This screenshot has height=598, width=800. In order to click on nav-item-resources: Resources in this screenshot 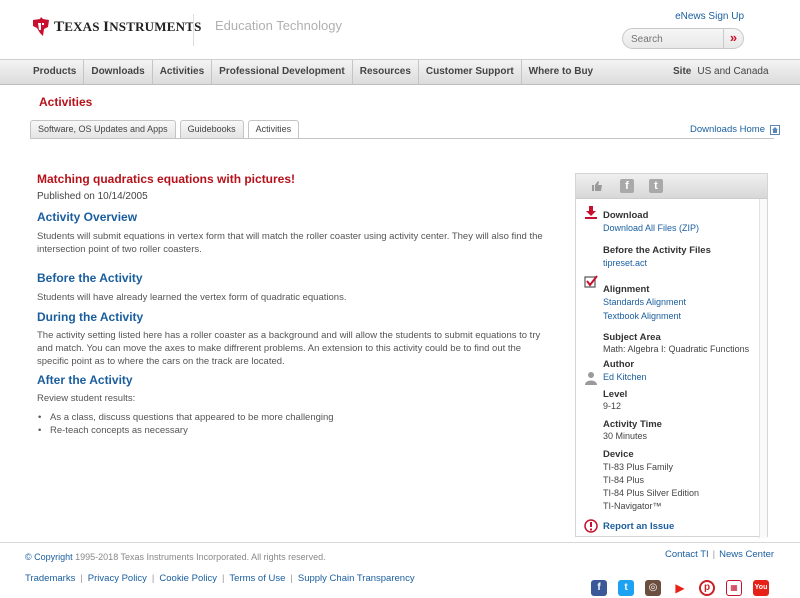, I will do `click(386, 72)`.